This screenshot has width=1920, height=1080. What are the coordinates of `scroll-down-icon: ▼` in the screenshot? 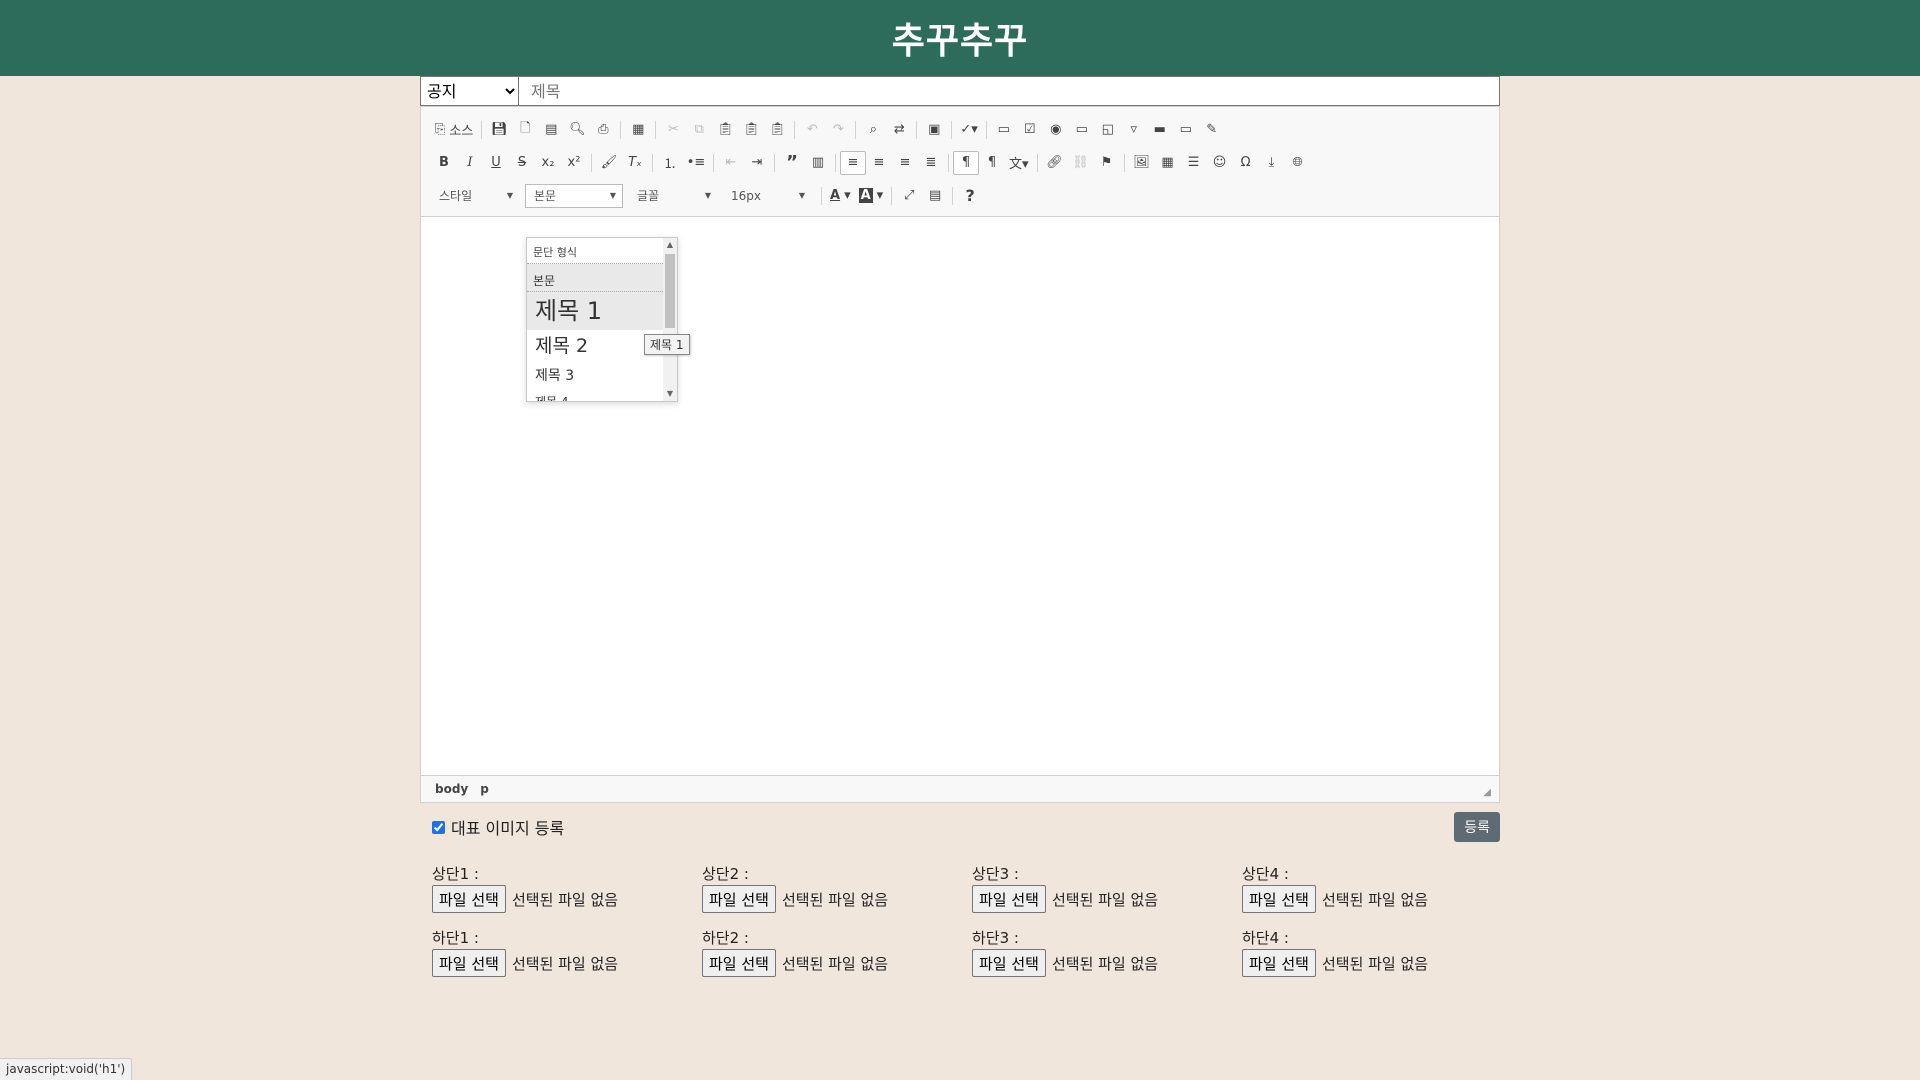 It's located at (670, 394).